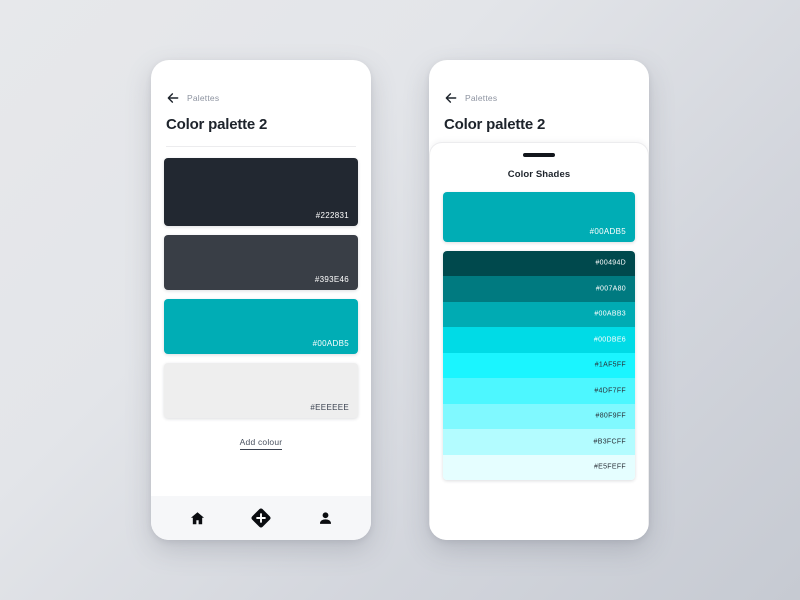 Image resolution: width=800 pixels, height=600 pixels. I want to click on shade-row: #00494D, so click(539, 263).